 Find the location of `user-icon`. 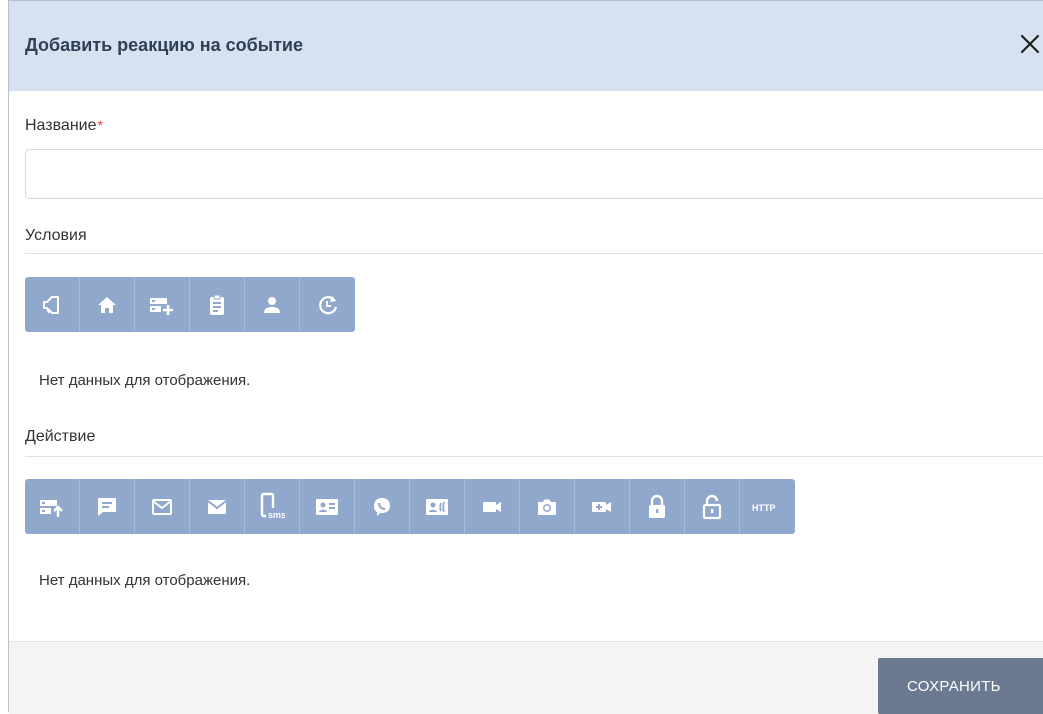

user-icon is located at coordinates (272, 304).